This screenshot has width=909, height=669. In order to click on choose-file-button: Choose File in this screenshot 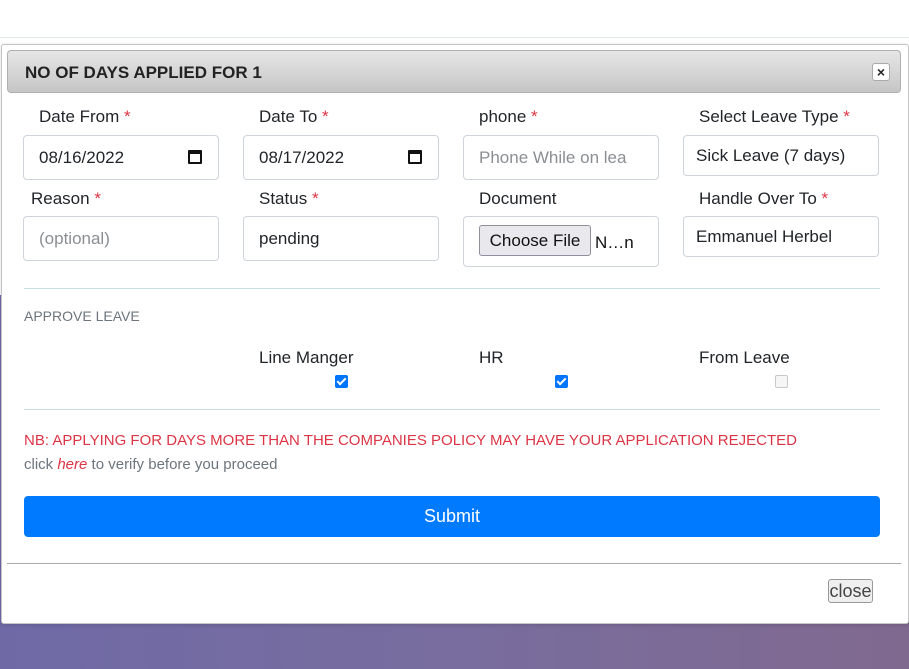, I will do `click(535, 240)`.